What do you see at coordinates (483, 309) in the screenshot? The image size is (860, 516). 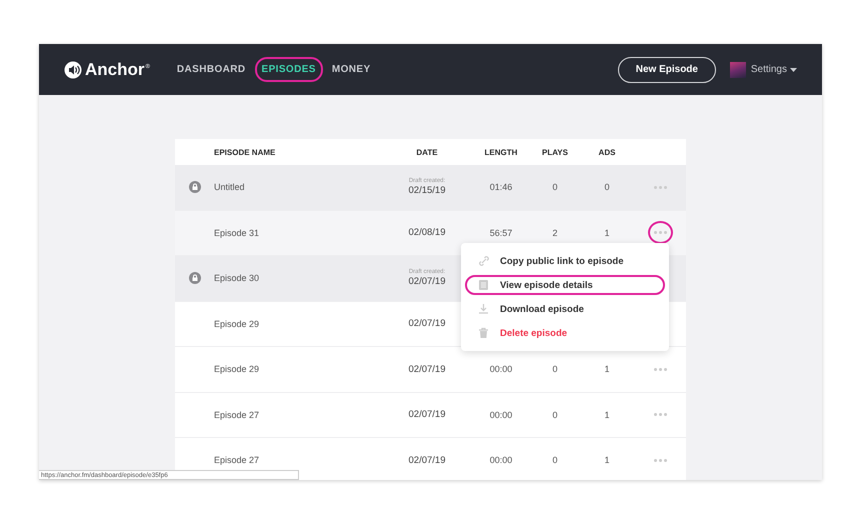 I see `download-icon` at bounding box center [483, 309].